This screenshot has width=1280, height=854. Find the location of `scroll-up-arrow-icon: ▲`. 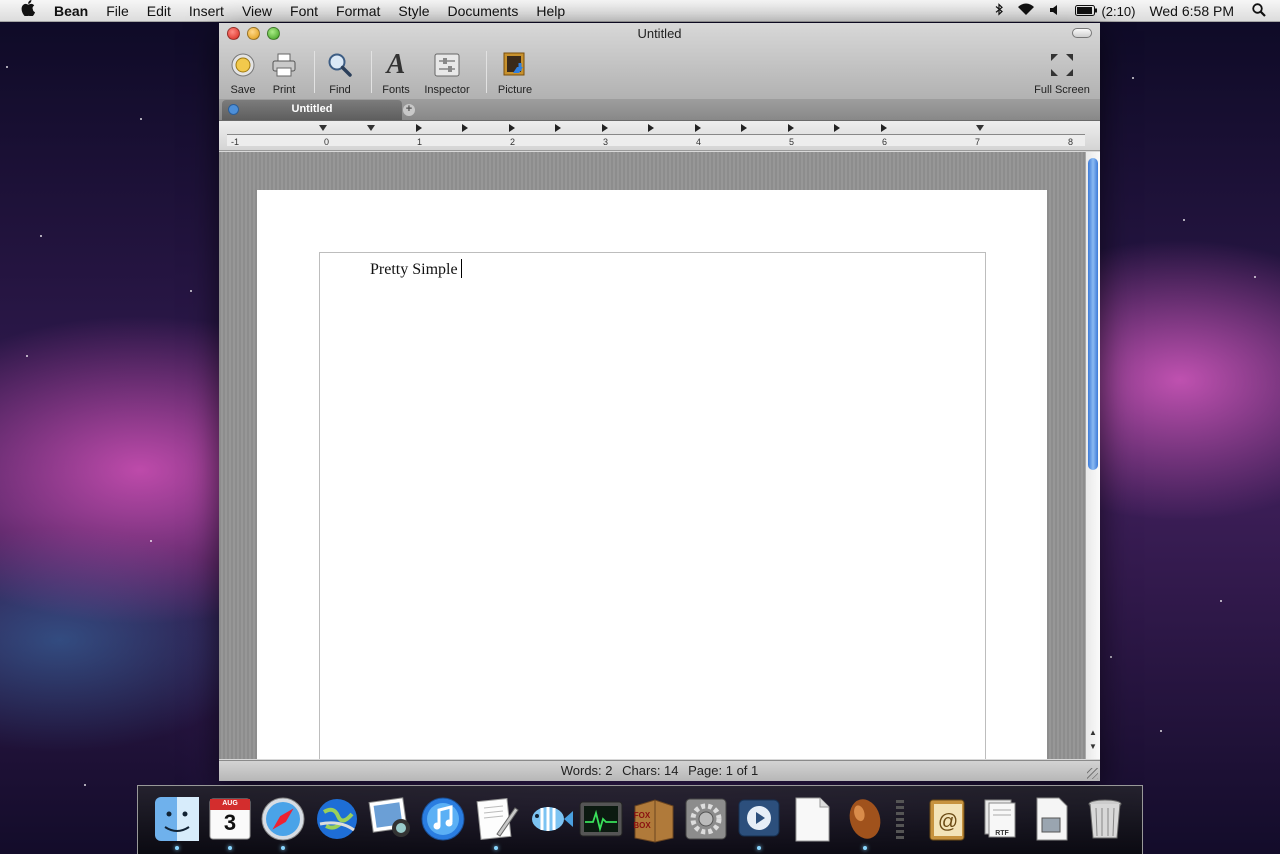

scroll-up-arrow-icon: ▲ is located at coordinates (1093, 732).